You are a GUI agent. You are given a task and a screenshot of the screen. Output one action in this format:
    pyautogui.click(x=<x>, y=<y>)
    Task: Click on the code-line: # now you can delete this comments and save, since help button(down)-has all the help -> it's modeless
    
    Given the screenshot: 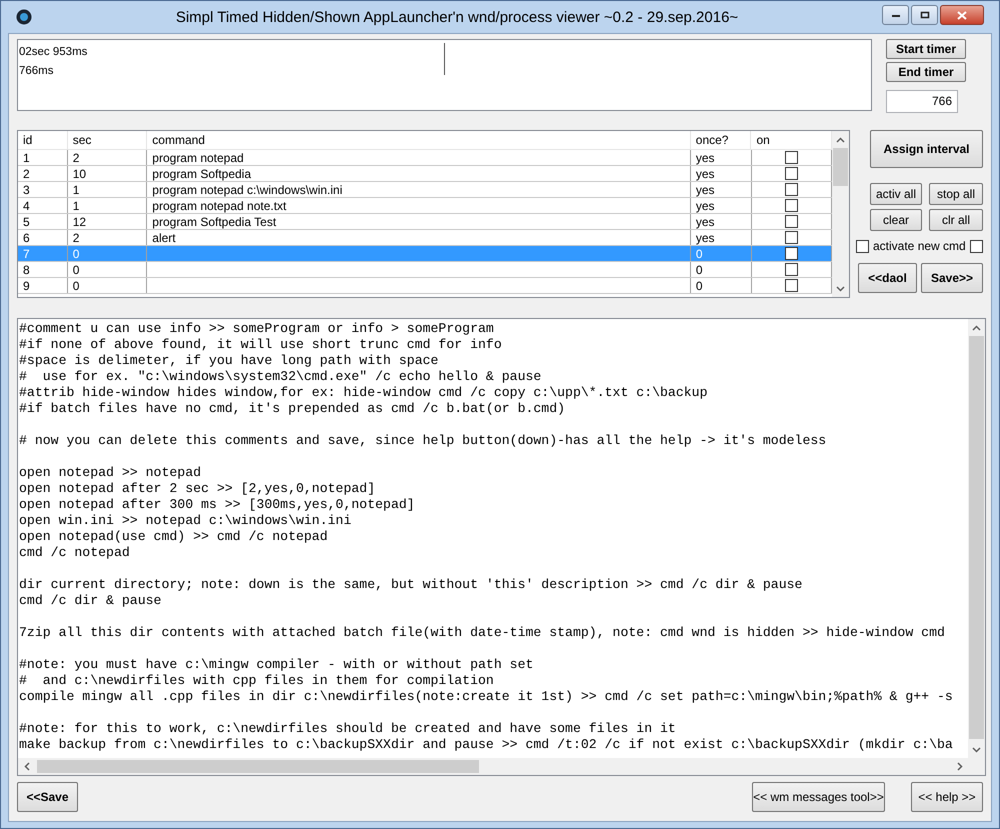 What is the action you would take?
    pyautogui.click(x=422, y=440)
    